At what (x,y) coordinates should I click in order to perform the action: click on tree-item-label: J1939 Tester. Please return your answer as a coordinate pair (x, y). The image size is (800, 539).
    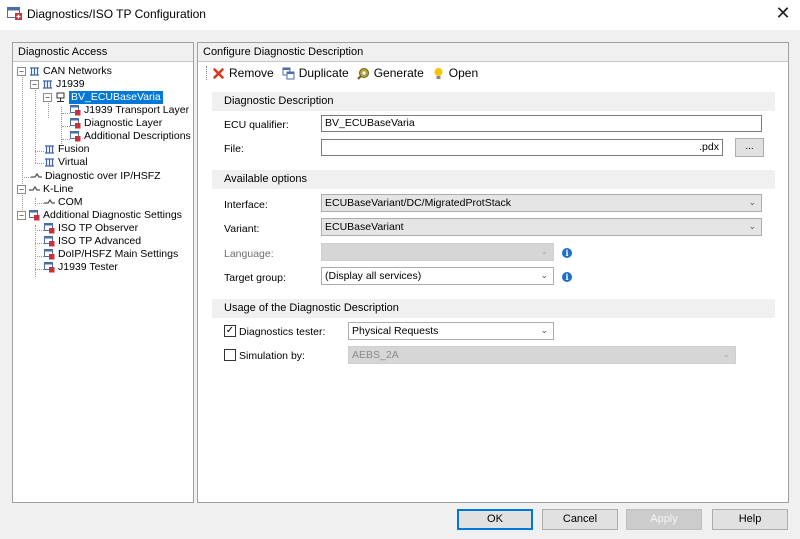
    Looking at the image, I should click on (88, 267).